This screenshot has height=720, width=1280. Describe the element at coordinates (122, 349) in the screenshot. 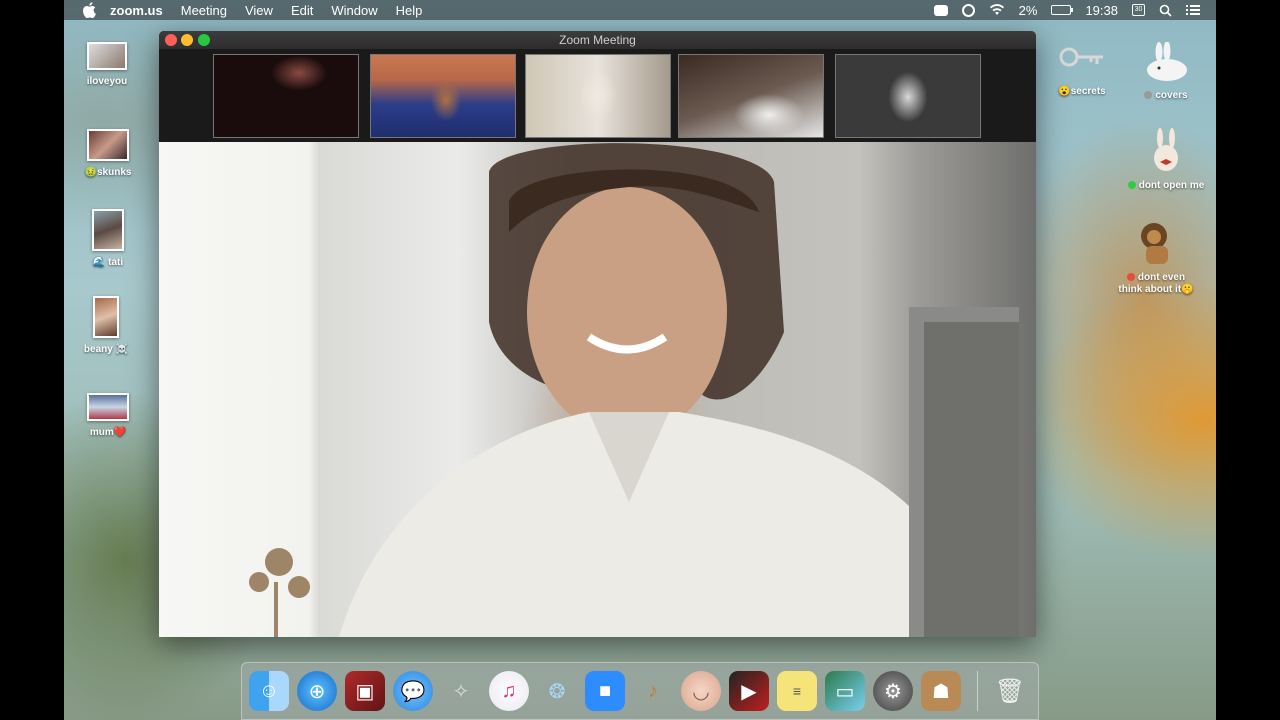

I see `tag-emoji: ☠️` at that location.